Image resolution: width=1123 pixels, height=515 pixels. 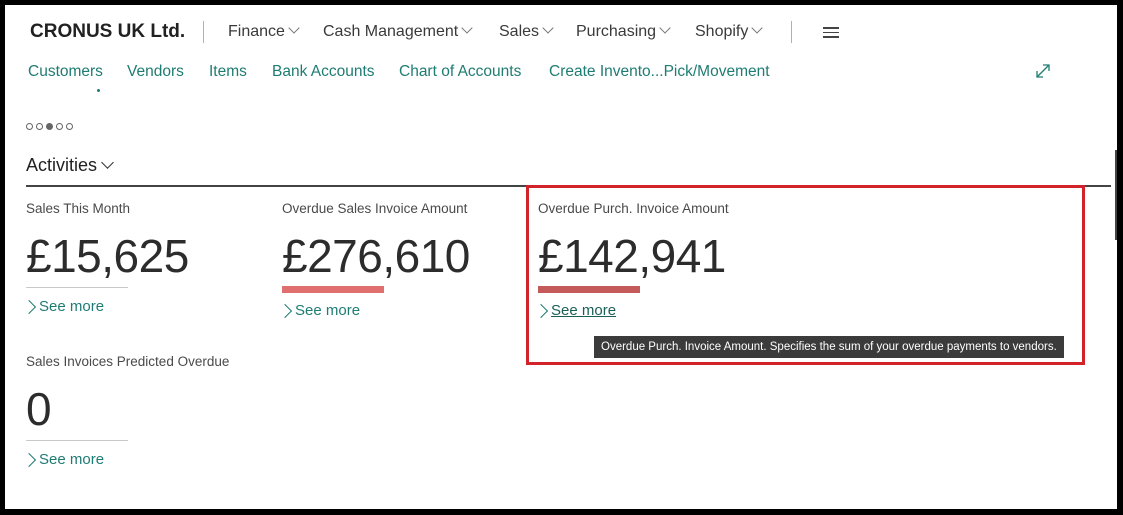 I want to click on carousel-pager, so click(x=51, y=126).